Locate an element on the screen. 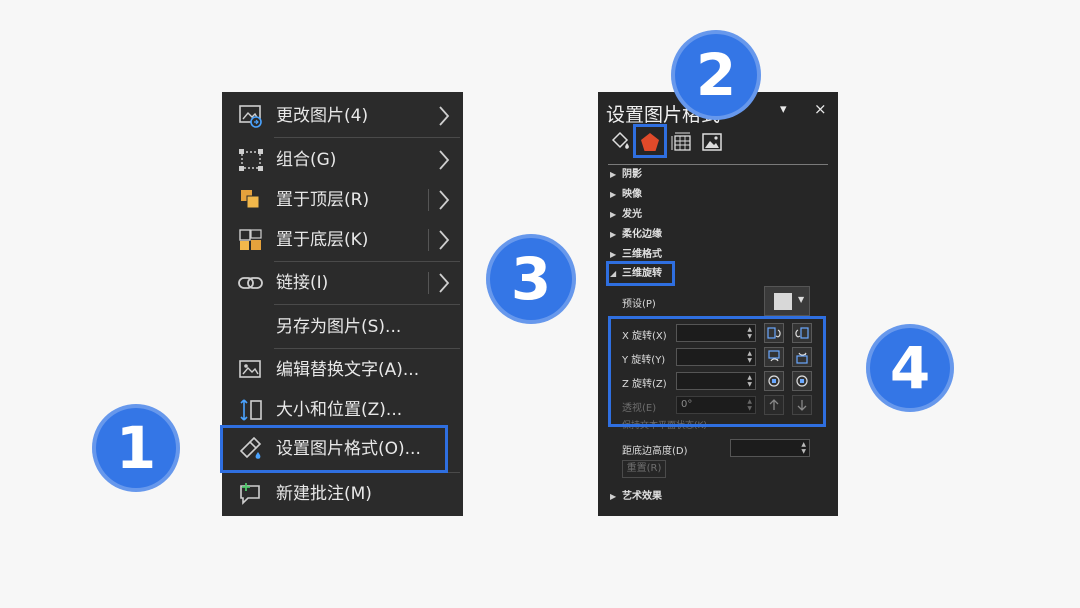 The height and width of the screenshot is (608, 1080). highlight-rotation-controls is located at coordinates (717, 371).